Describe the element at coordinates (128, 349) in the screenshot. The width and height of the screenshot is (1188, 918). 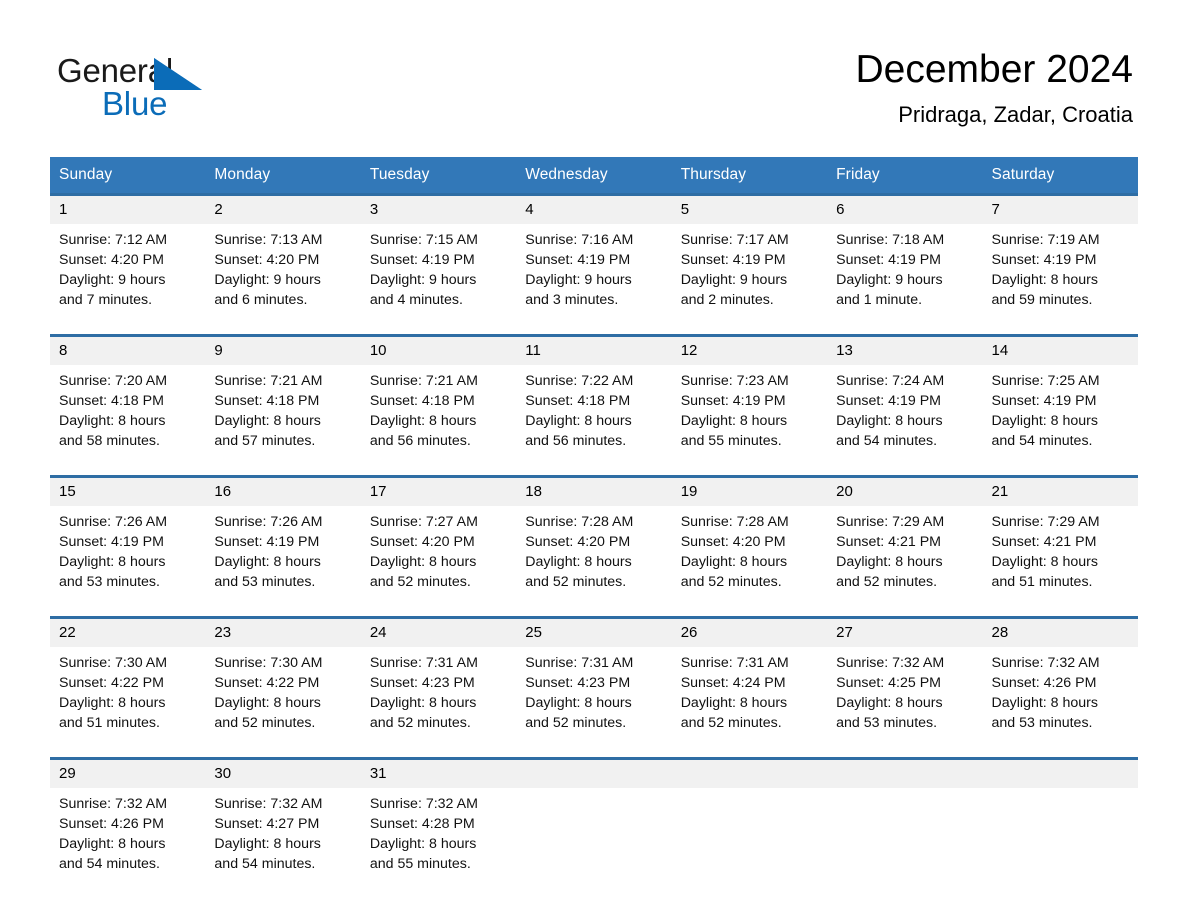
I see `day-number: 8` at that location.